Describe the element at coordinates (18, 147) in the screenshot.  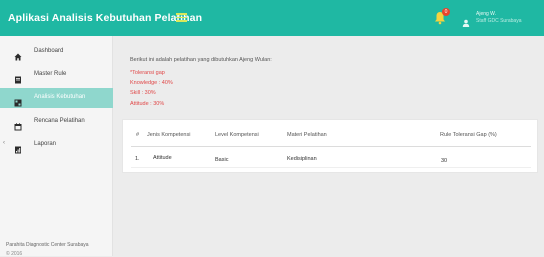
I see `report-icon` at that location.